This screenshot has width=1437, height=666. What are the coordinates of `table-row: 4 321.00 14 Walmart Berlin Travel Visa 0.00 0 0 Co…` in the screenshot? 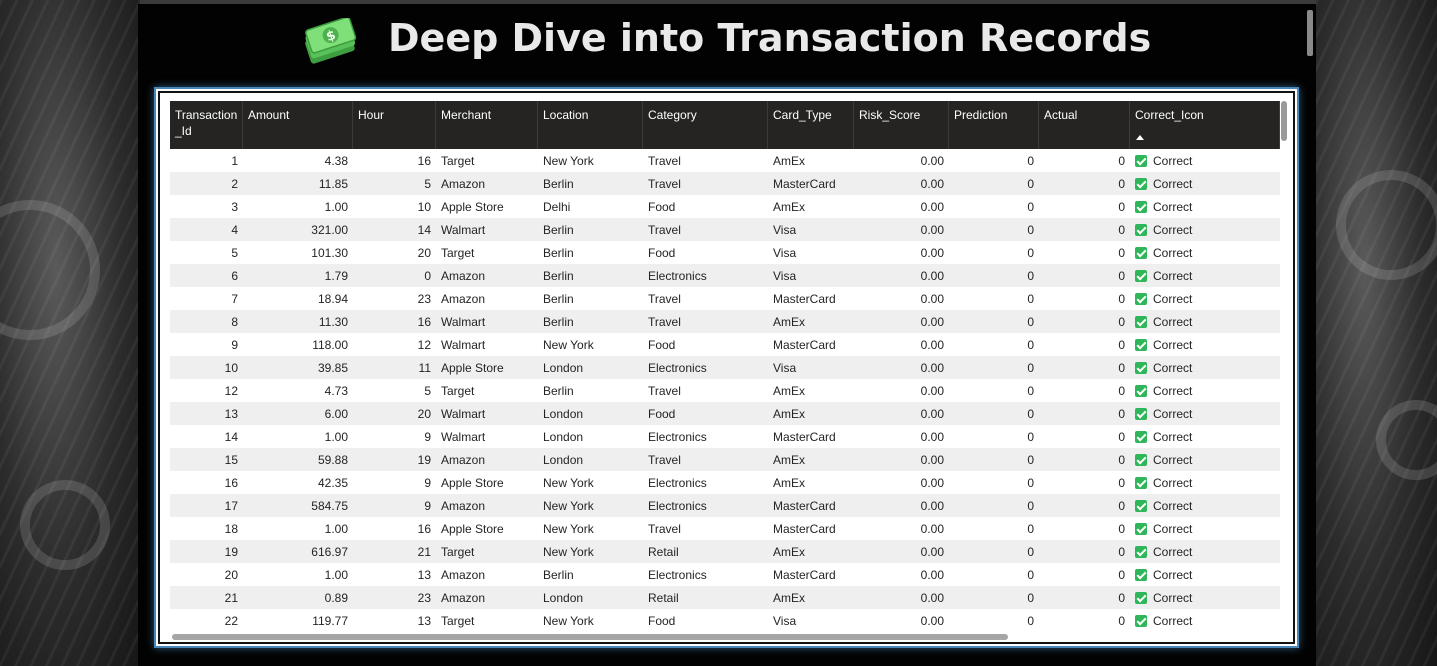 It's located at (725, 229).